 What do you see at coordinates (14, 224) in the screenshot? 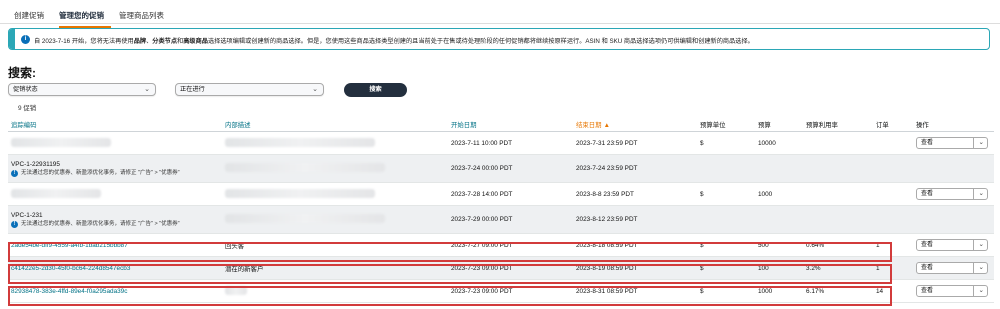
I see `info-icon: !` at bounding box center [14, 224].